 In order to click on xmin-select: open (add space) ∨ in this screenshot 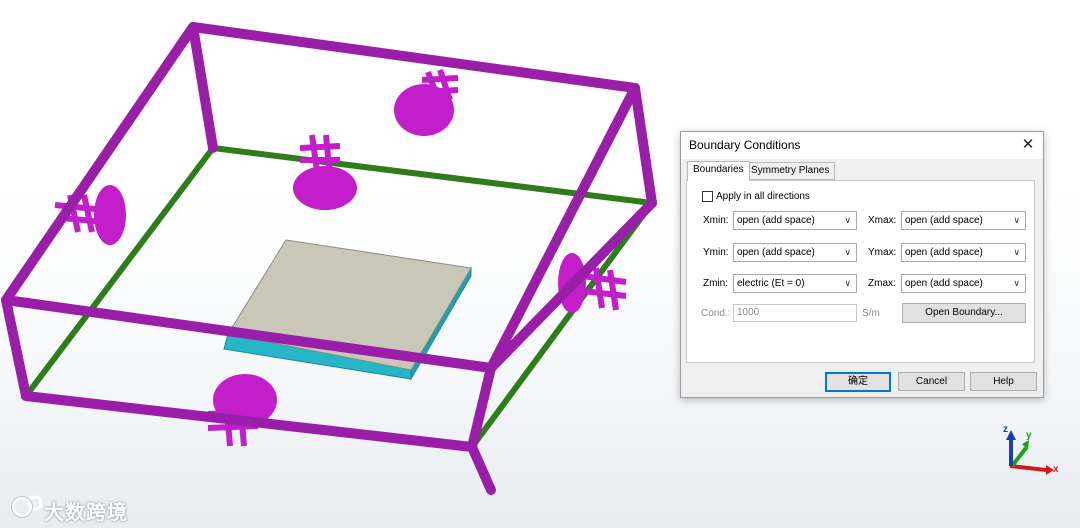, I will do `click(795, 220)`.